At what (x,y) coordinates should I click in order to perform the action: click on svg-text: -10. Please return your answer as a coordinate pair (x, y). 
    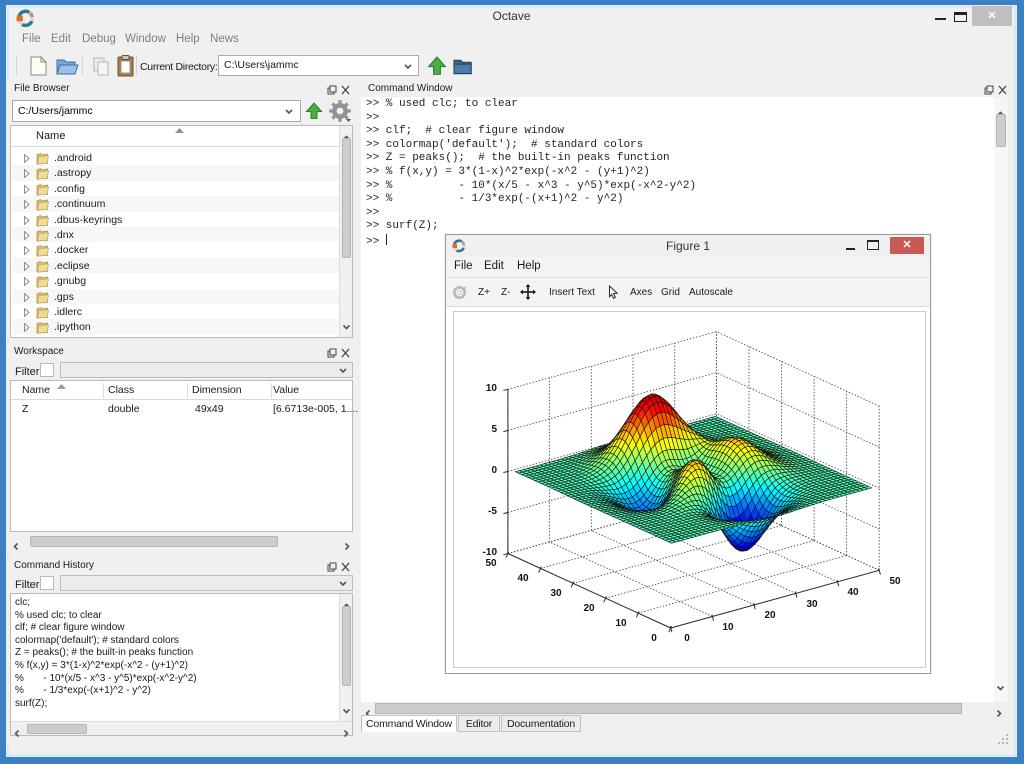
    Looking at the image, I should click on (490, 552).